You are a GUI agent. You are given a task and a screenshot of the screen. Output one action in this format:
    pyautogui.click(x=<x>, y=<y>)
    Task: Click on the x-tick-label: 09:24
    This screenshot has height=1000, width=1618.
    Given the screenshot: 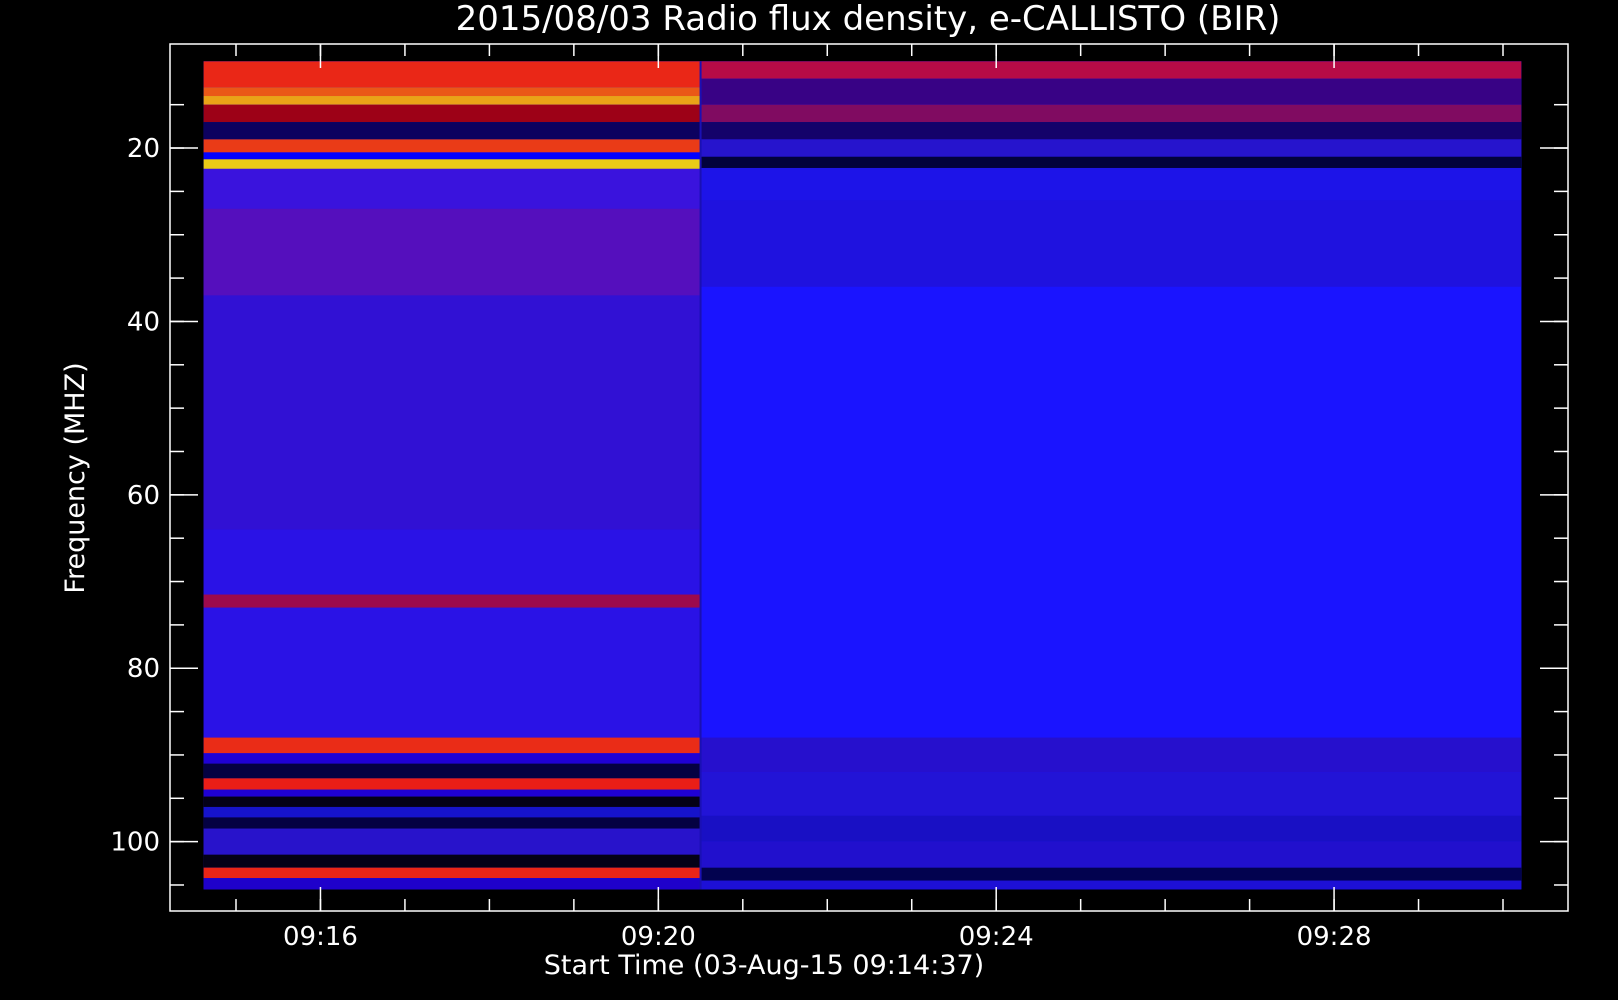 What is the action you would take?
    pyautogui.click(x=996, y=937)
    